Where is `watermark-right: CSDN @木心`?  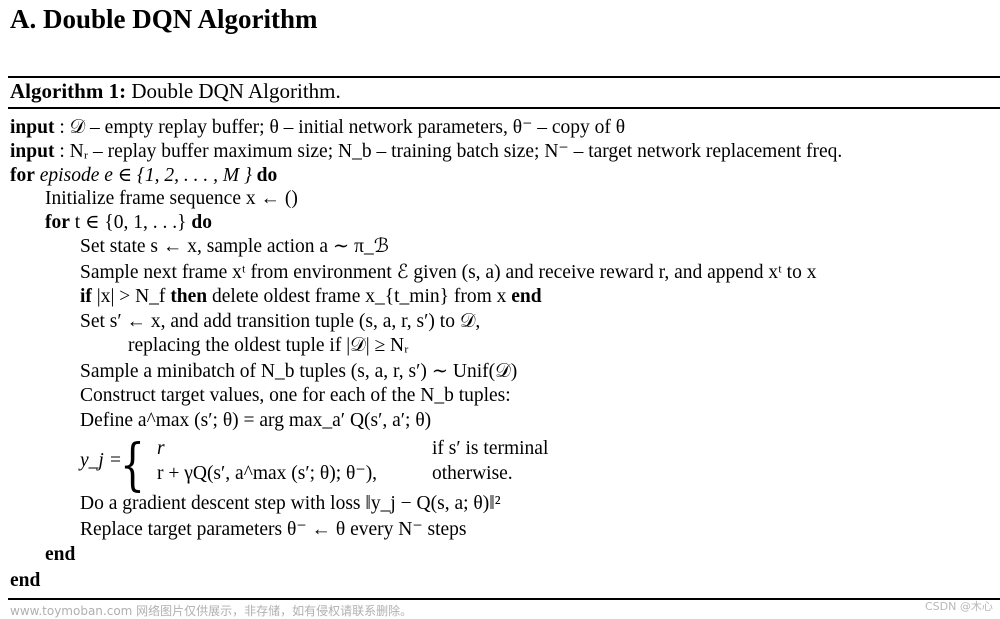 watermark-right: CSDN @木心 is located at coordinates (959, 606).